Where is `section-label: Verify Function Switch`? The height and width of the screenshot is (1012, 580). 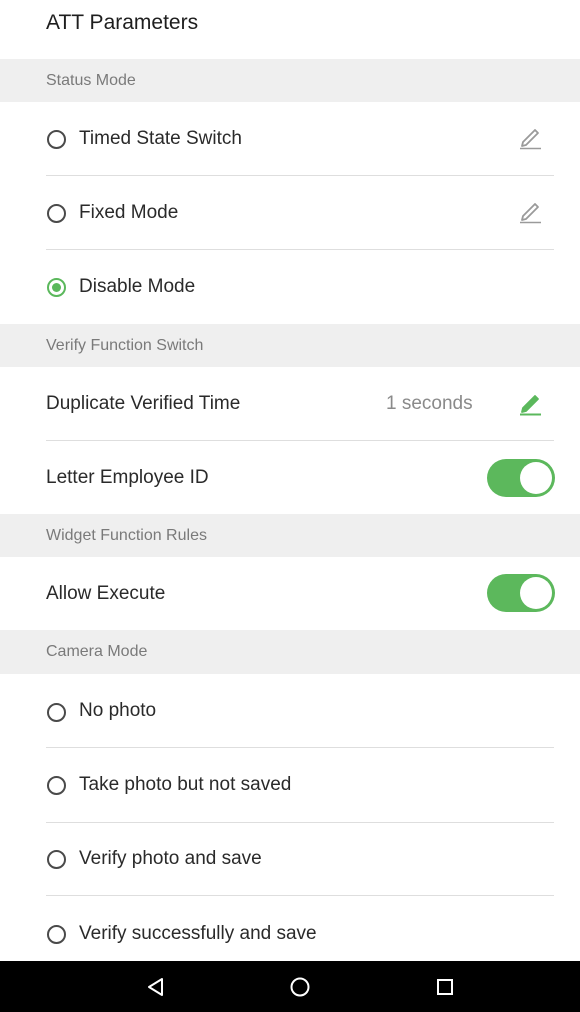
section-label: Verify Function Switch is located at coordinates (125, 345).